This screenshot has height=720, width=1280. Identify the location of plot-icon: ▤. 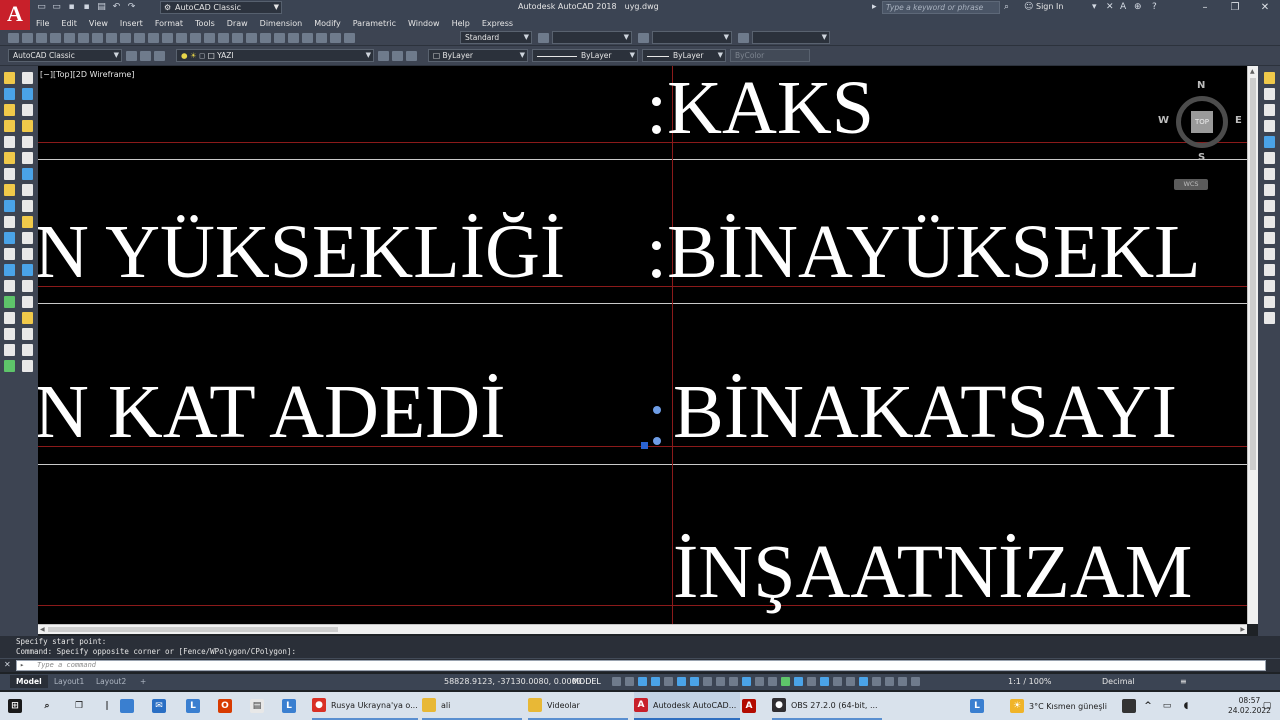
(101, 7).